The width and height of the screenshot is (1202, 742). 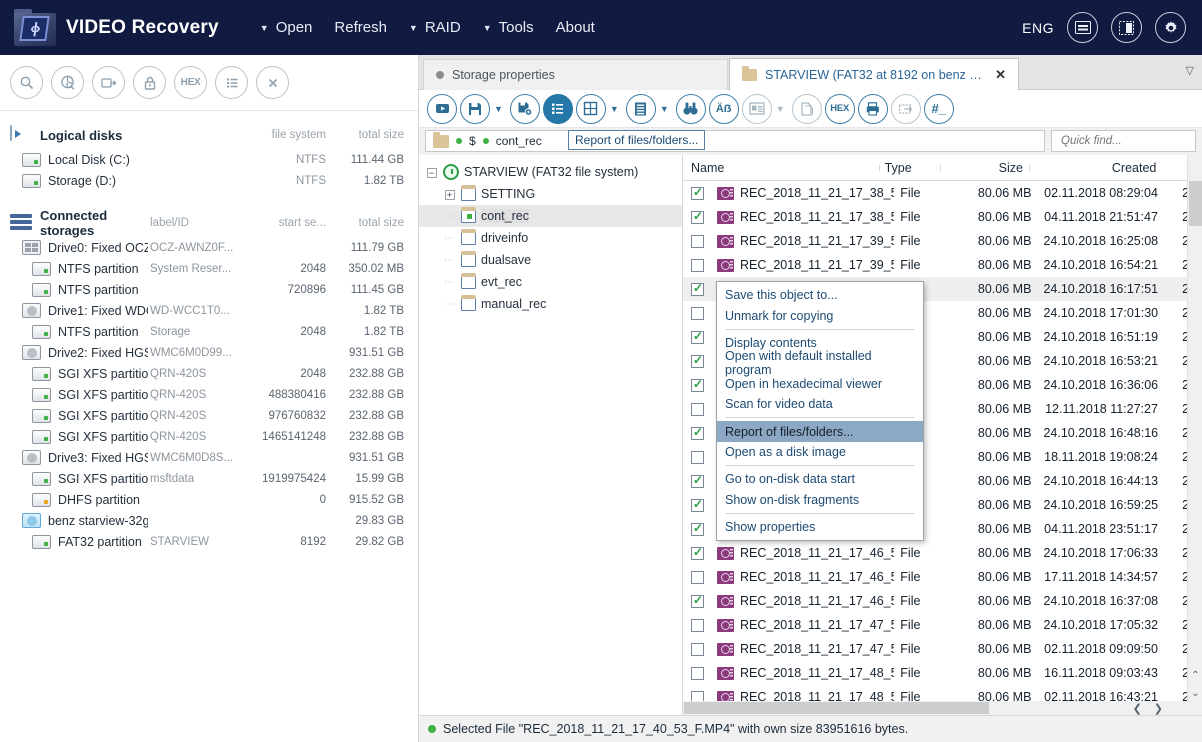 I want to click on scroll-down-icon: ⌄, so click(x=1195, y=693).